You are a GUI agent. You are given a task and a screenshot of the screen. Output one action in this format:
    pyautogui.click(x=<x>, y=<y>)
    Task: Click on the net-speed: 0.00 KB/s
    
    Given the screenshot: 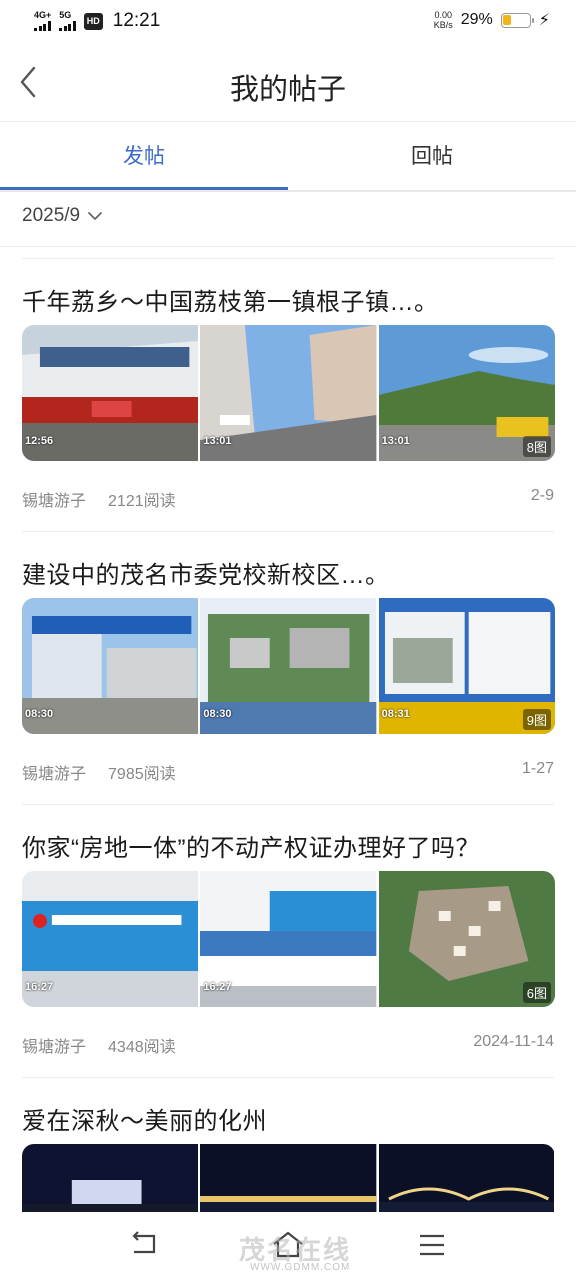 What is the action you would take?
    pyautogui.click(x=443, y=20)
    